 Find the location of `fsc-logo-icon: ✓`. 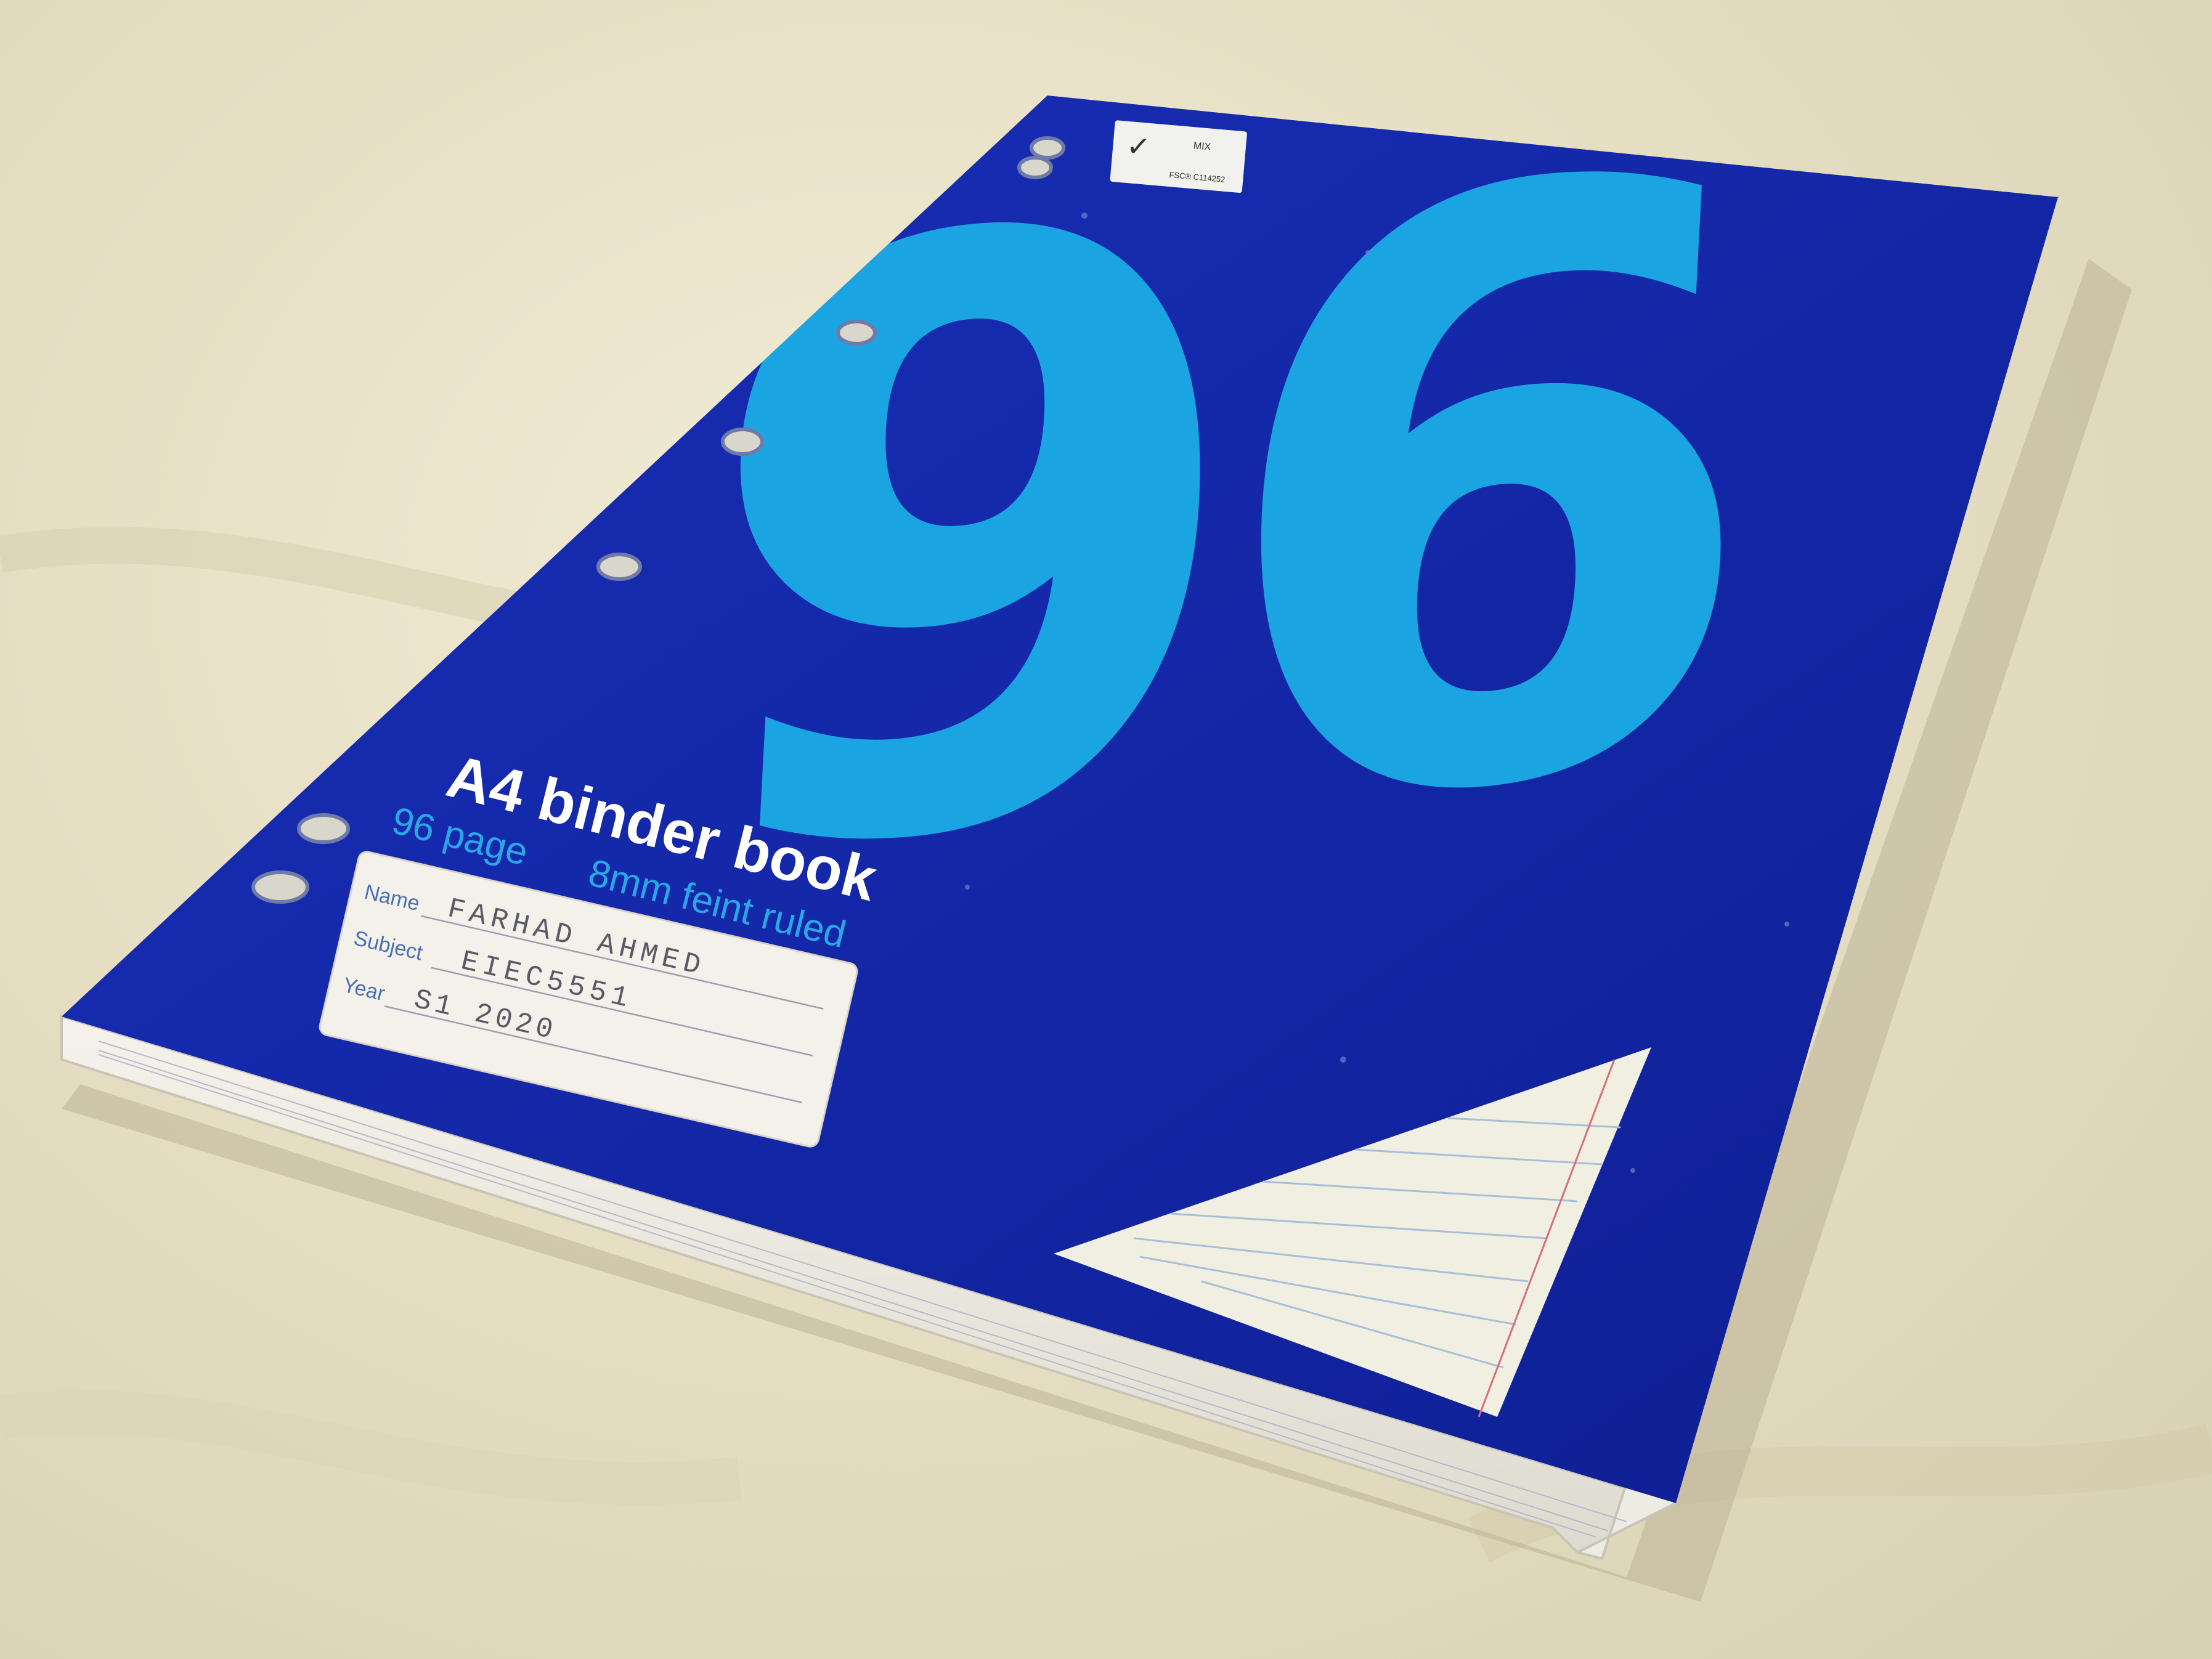

fsc-logo-icon: ✓ is located at coordinates (1138, 146).